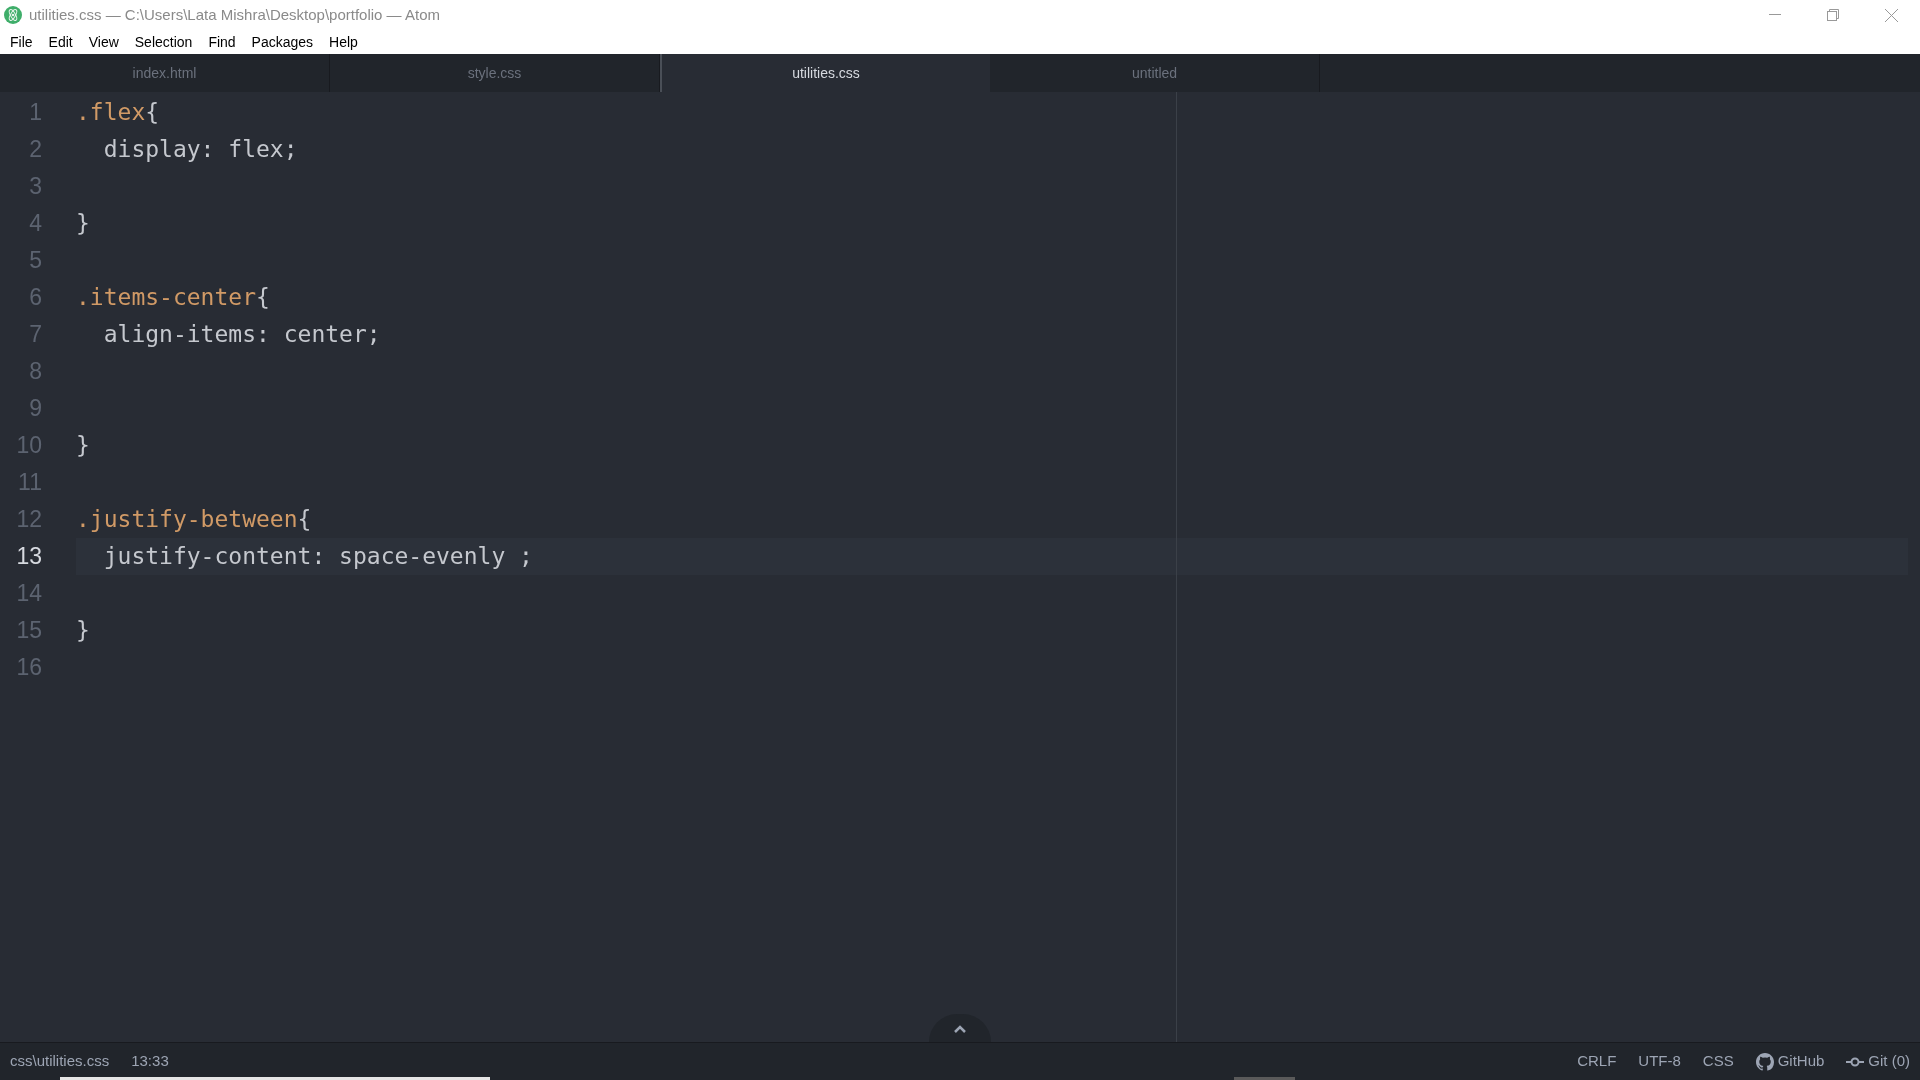  What do you see at coordinates (343, 42) in the screenshot?
I see `menu-item: Help` at bounding box center [343, 42].